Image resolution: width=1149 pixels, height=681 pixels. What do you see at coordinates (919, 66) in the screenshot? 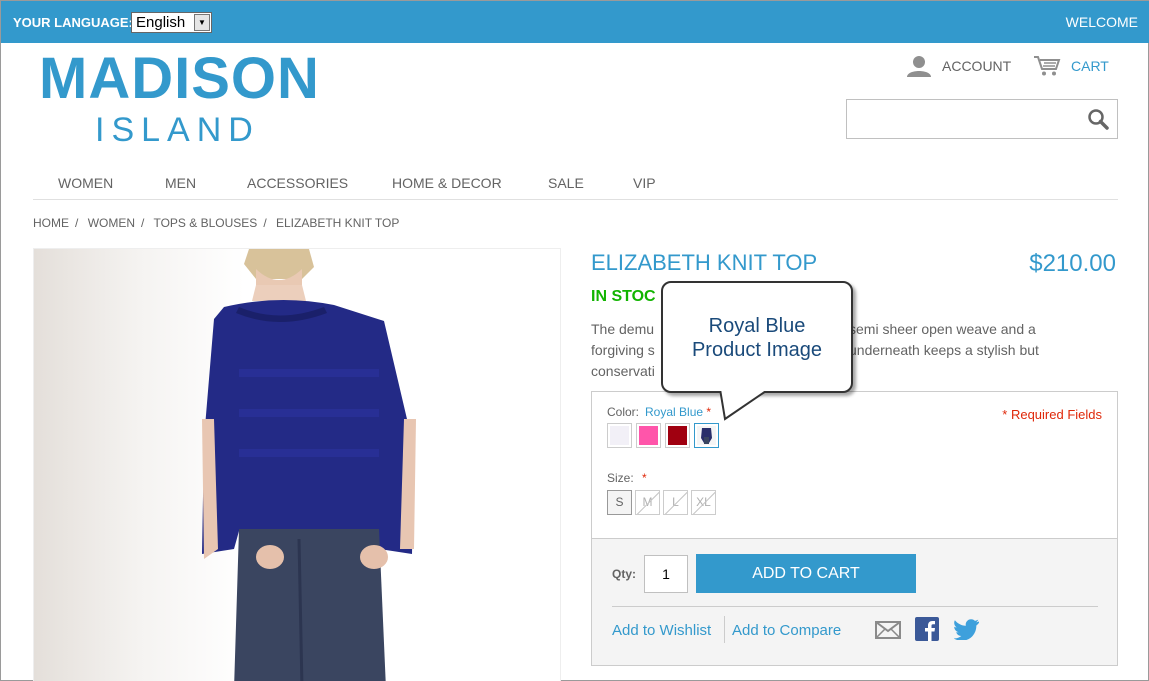
I see `user-icon` at bounding box center [919, 66].